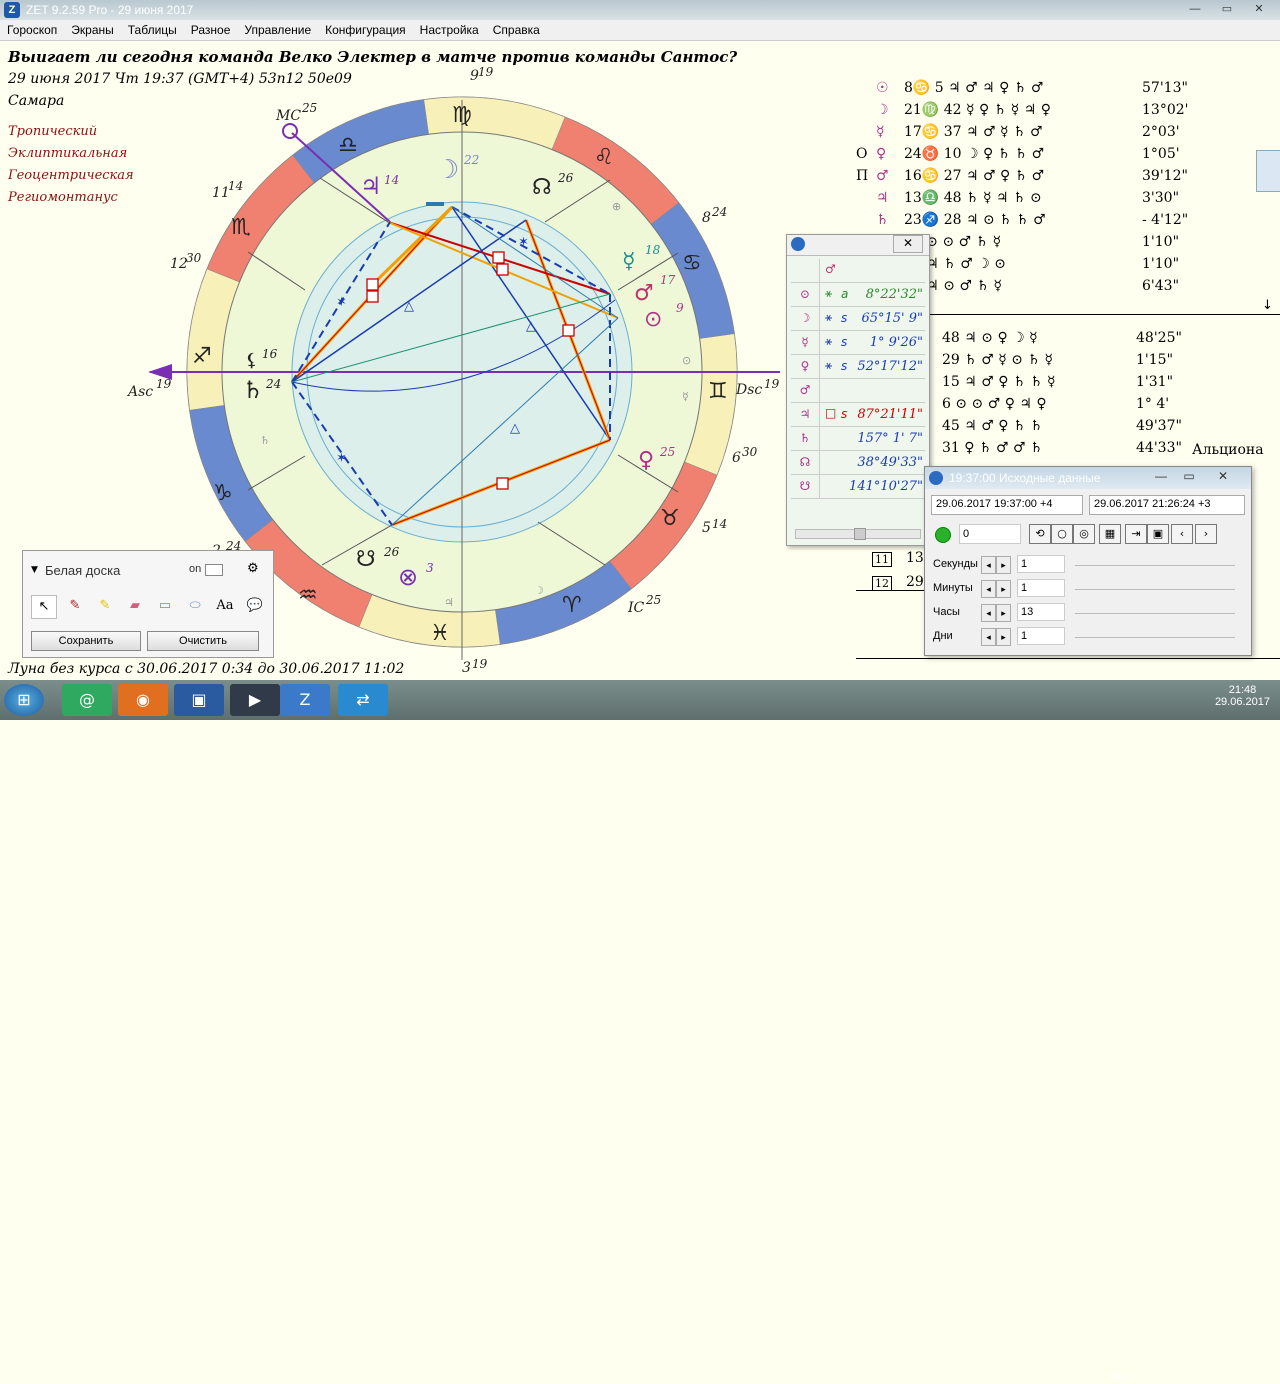 Image resolution: width=1280 pixels, height=1384 pixels. What do you see at coordinates (270, 354) in the screenshot?
I see `svg-text: 16` at bounding box center [270, 354].